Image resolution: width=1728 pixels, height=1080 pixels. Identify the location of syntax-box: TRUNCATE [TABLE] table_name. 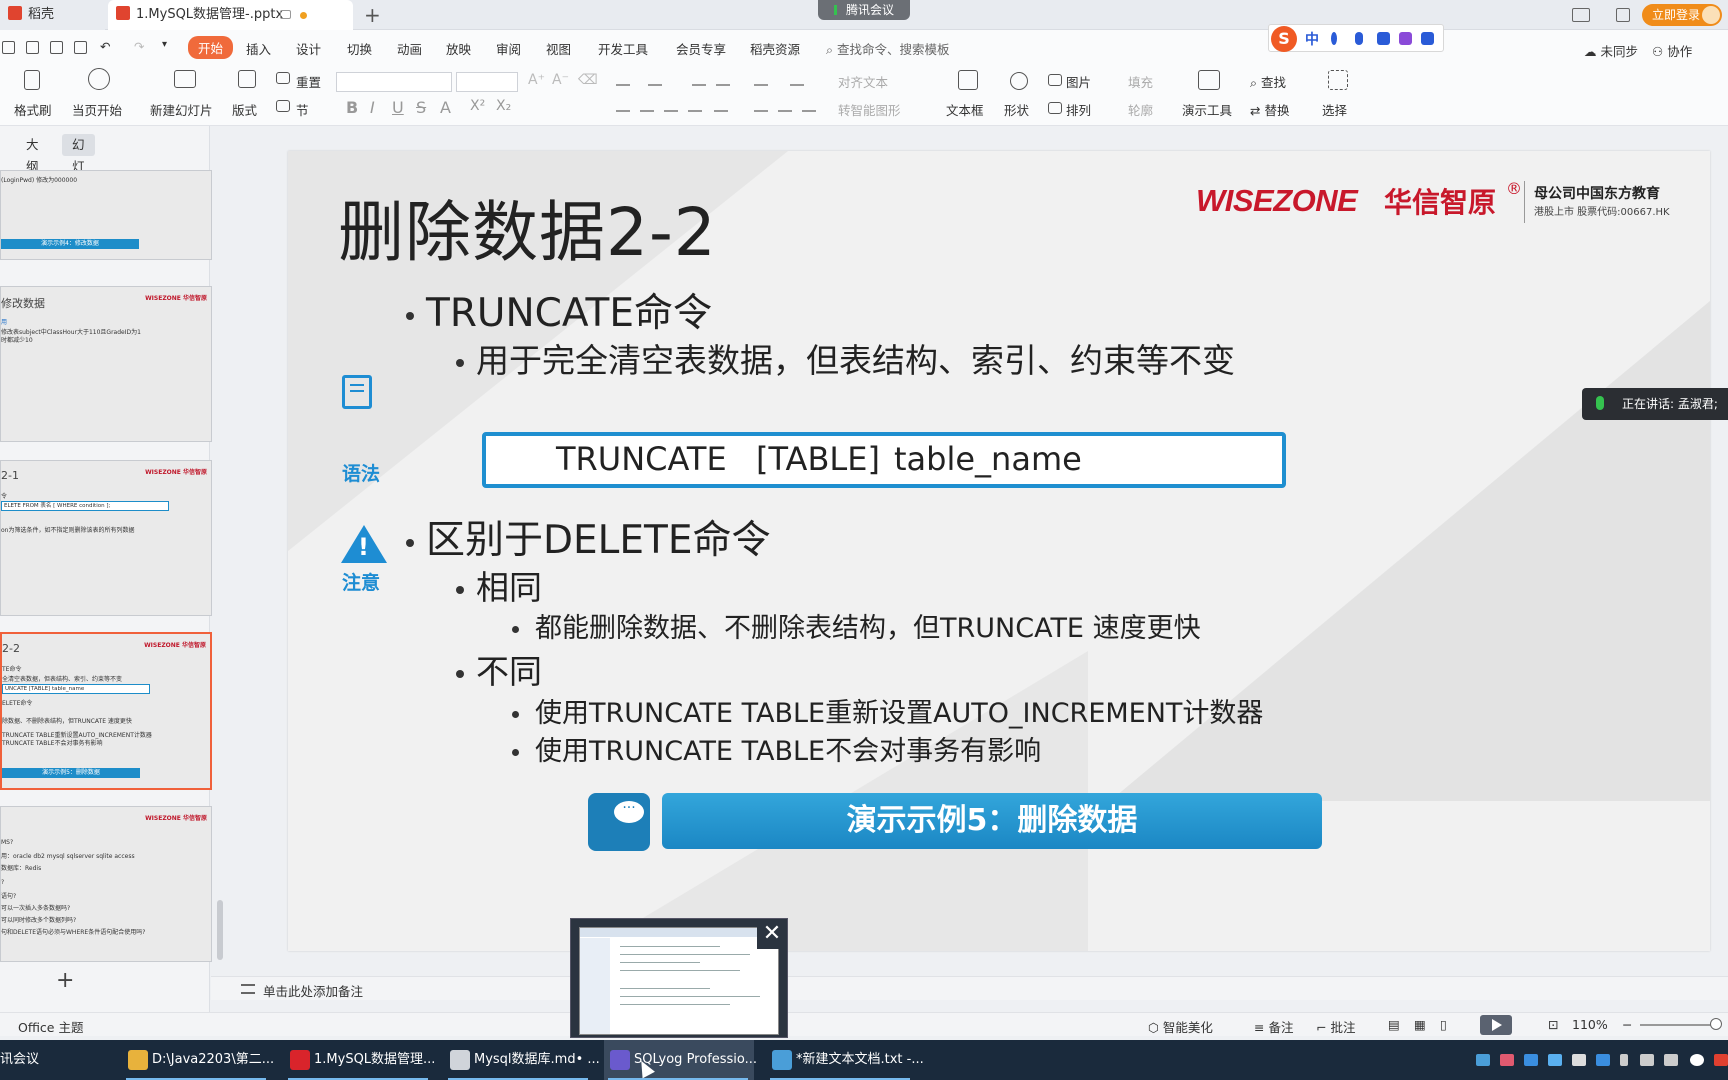
(884, 460).